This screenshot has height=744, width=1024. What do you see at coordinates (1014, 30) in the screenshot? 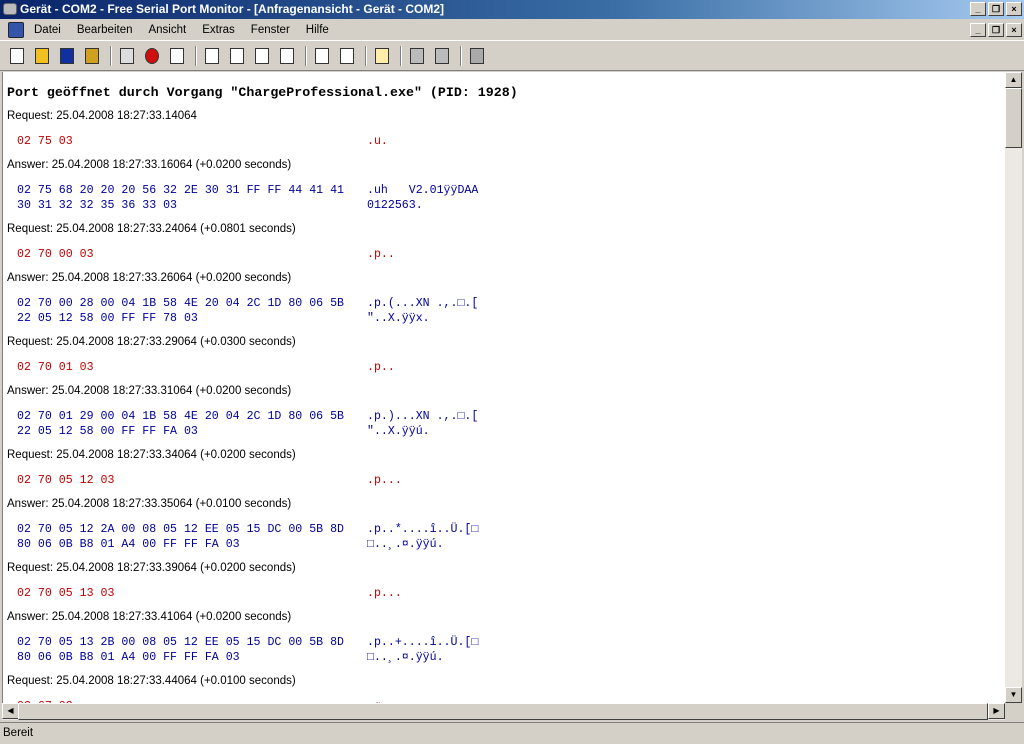
I see `mdi-close-button: ×` at bounding box center [1014, 30].